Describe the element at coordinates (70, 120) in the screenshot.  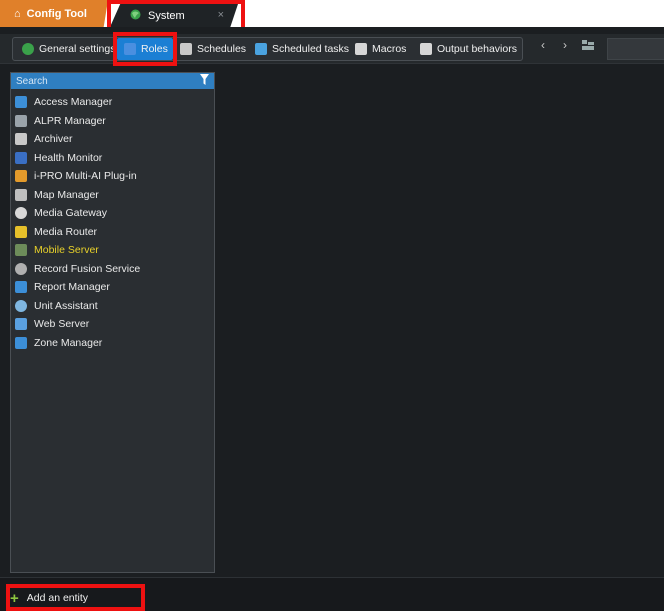
I see `list-item-label: ALPR Manager` at that location.